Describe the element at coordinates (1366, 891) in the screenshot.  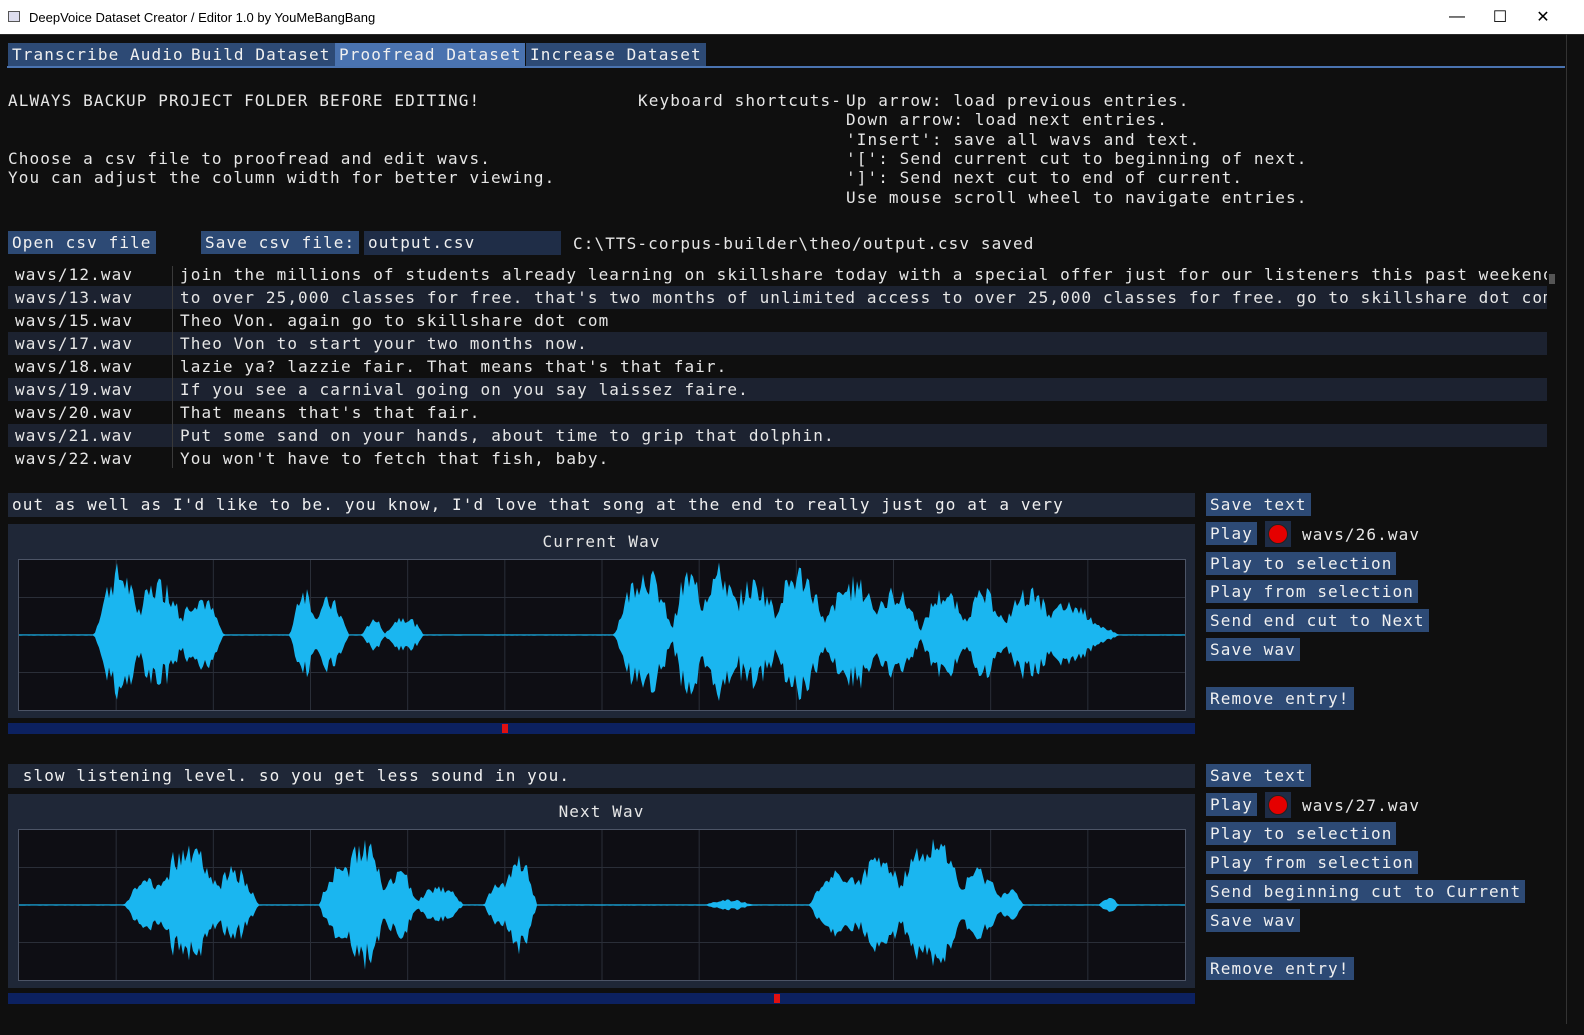
I see `send-beginning-cut-to-current-button: Send beginning cut to Current` at that location.